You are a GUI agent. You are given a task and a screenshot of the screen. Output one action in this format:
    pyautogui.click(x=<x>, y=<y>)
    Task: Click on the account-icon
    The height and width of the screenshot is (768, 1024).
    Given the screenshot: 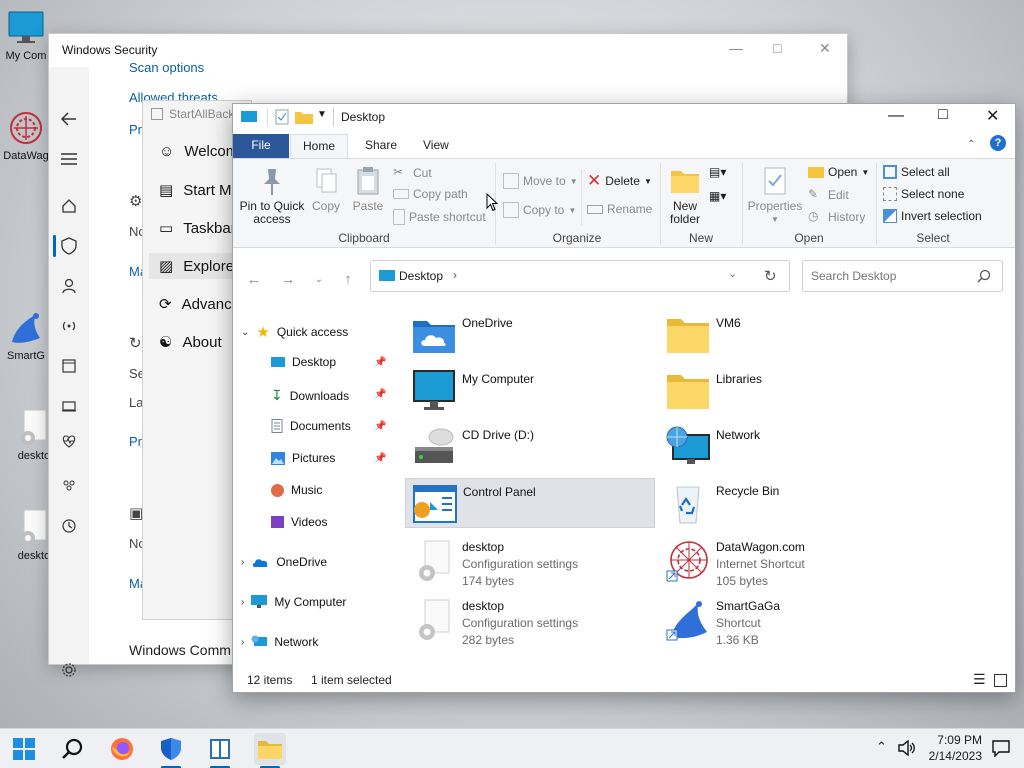 What is the action you would take?
    pyautogui.click(x=69, y=286)
    